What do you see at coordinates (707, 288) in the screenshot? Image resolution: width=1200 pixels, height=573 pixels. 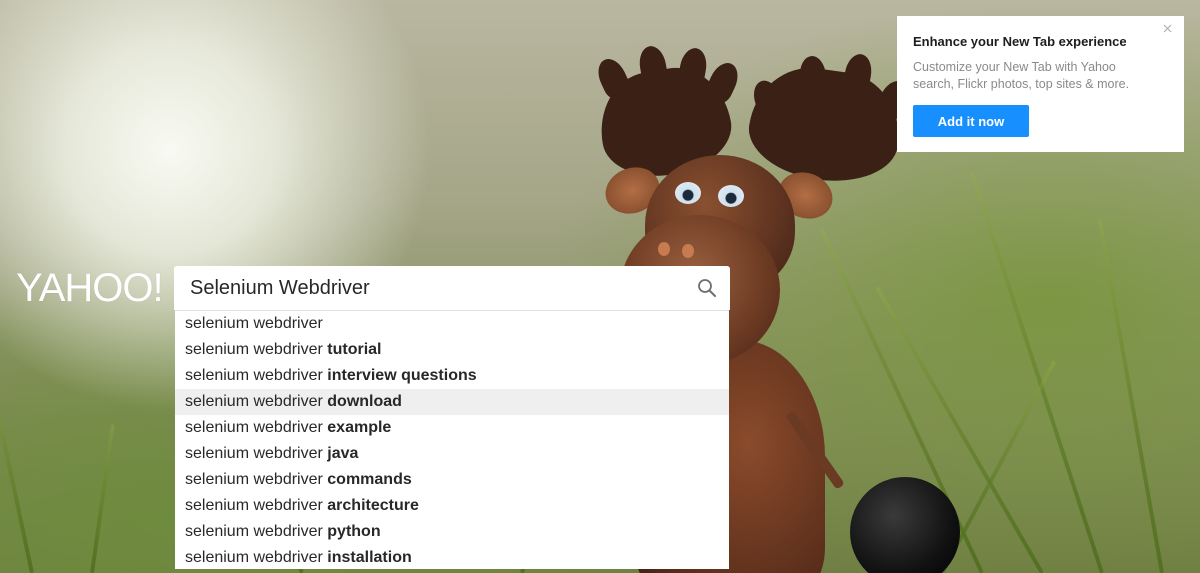 I see `search-icon` at bounding box center [707, 288].